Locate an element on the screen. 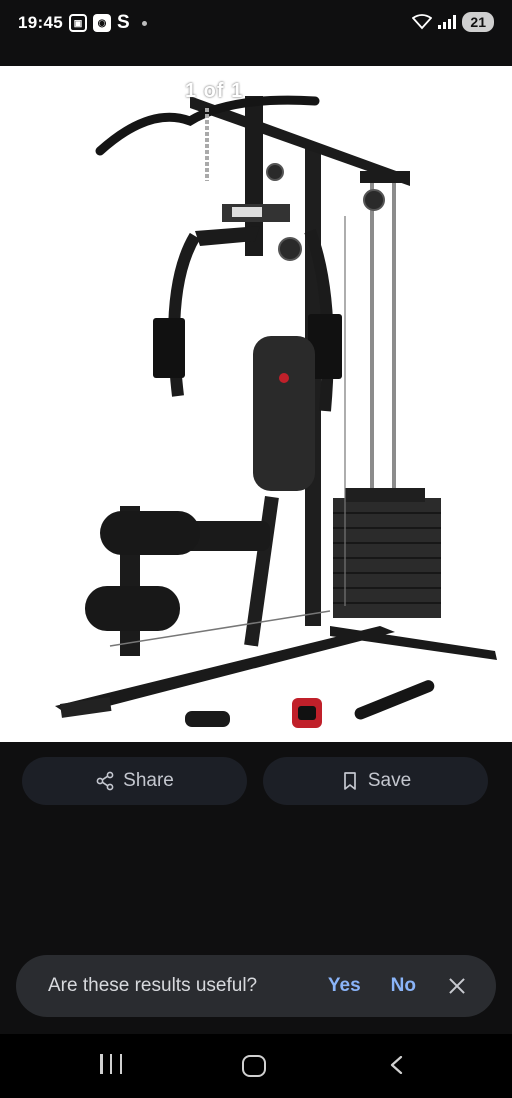 The width and height of the screenshot is (512, 1098). status-left: 19:45 ▣ ◉ S is located at coordinates (82, 23).